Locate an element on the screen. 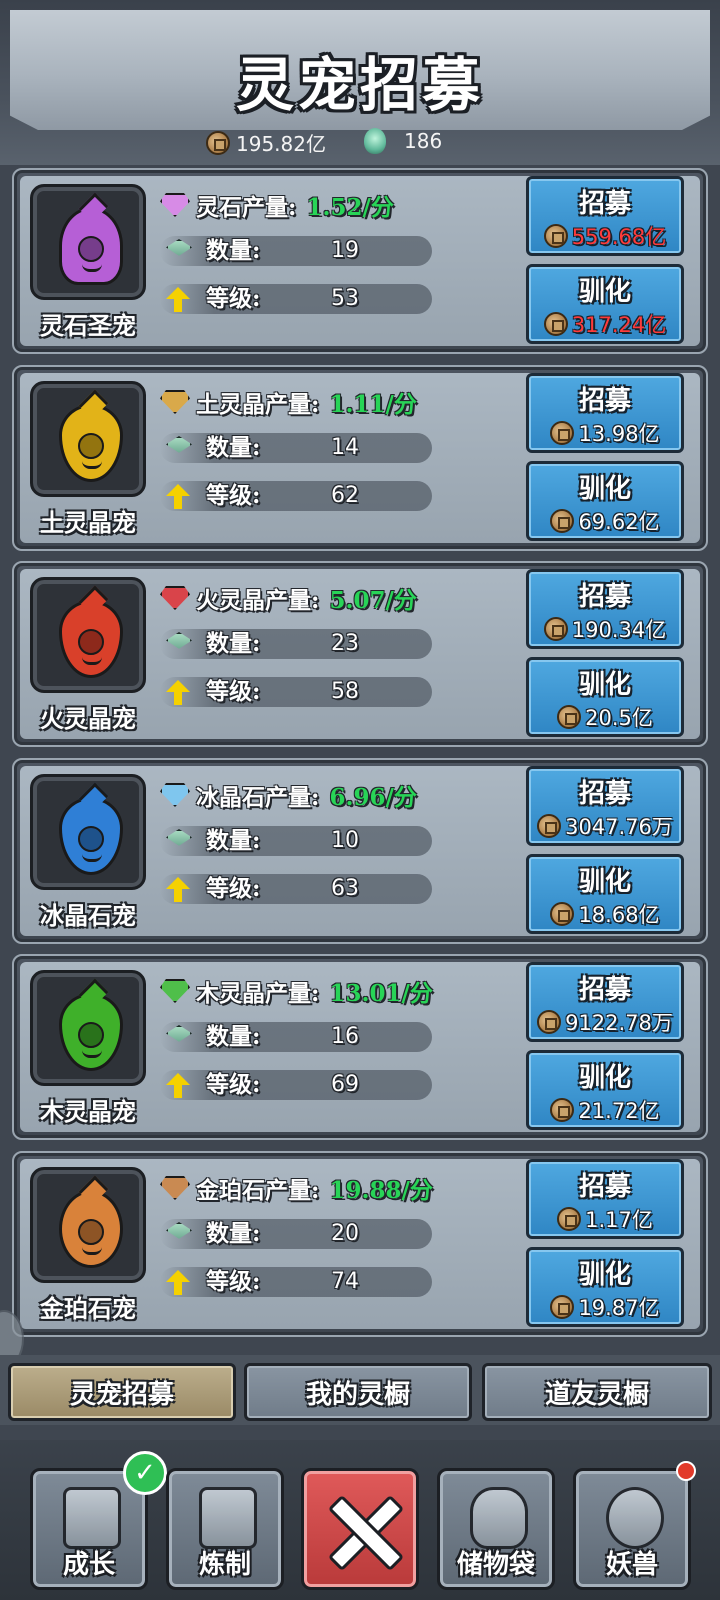 The image size is (720, 1600). count-row: 数量: 23 is located at coordinates (296, 644).